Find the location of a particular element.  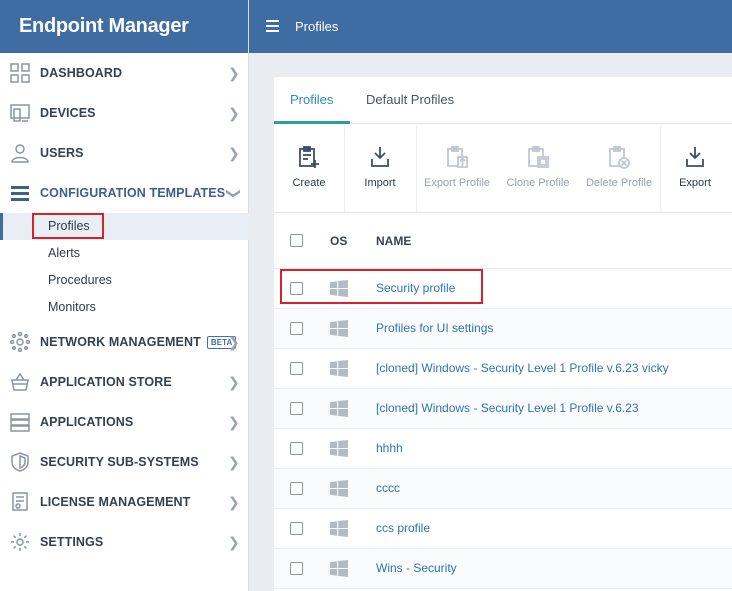

table-row: Security profile is located at coordinates (503, 289).